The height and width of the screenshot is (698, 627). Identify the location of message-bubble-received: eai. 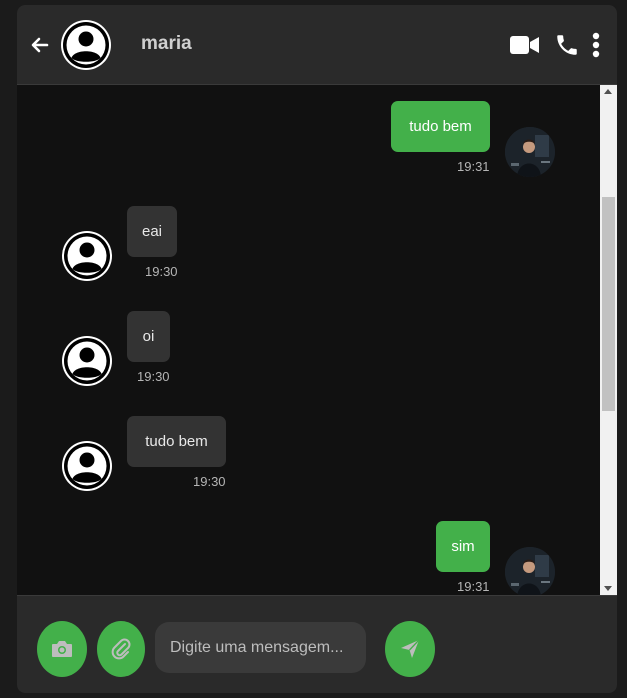
(152, 231).